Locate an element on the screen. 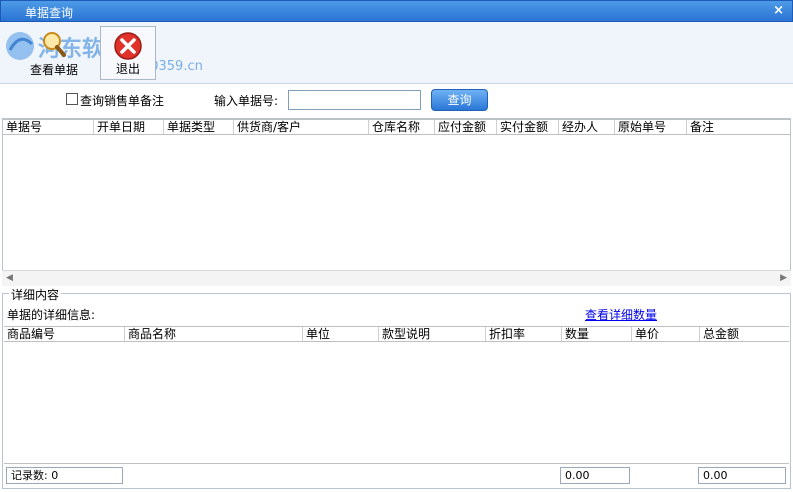 This screenshot has height=492, width=793. scroll-left-icon: ◀ is located at coordinates (9, 278).